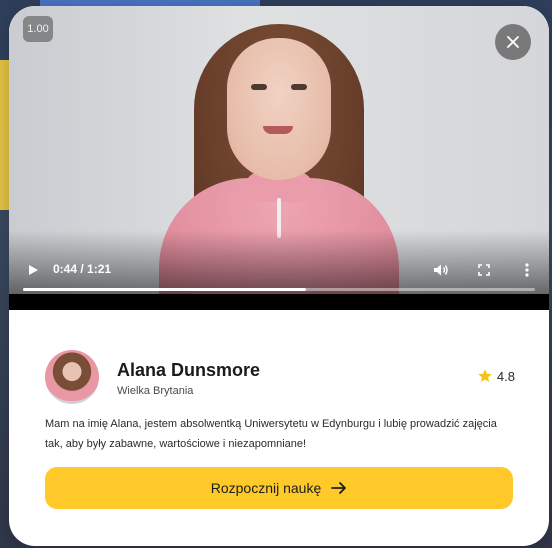  Describe the element at coordinates (165, 289) in the screenshot. I see `progress-fill` at that location.